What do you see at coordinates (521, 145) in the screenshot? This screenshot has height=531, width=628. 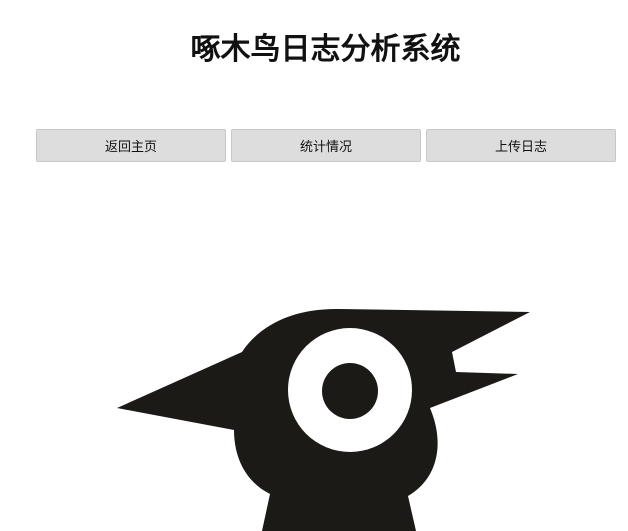 I see `upload-log-button: 上传日志` at bounding box center [521, 145].